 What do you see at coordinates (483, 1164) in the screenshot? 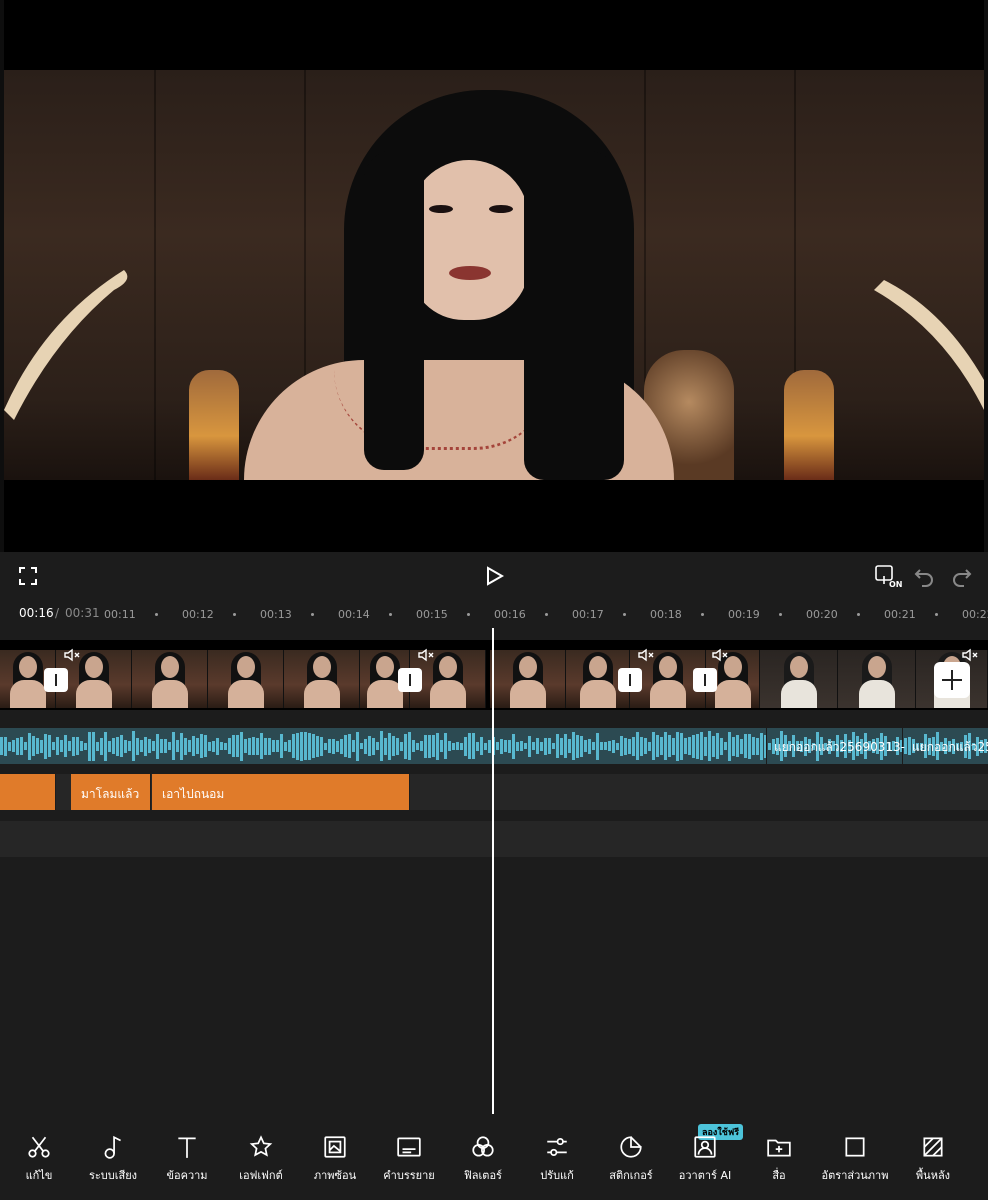
I see `tool-filter: ฟิลเตอร์` at bounding box center [483, 1164].